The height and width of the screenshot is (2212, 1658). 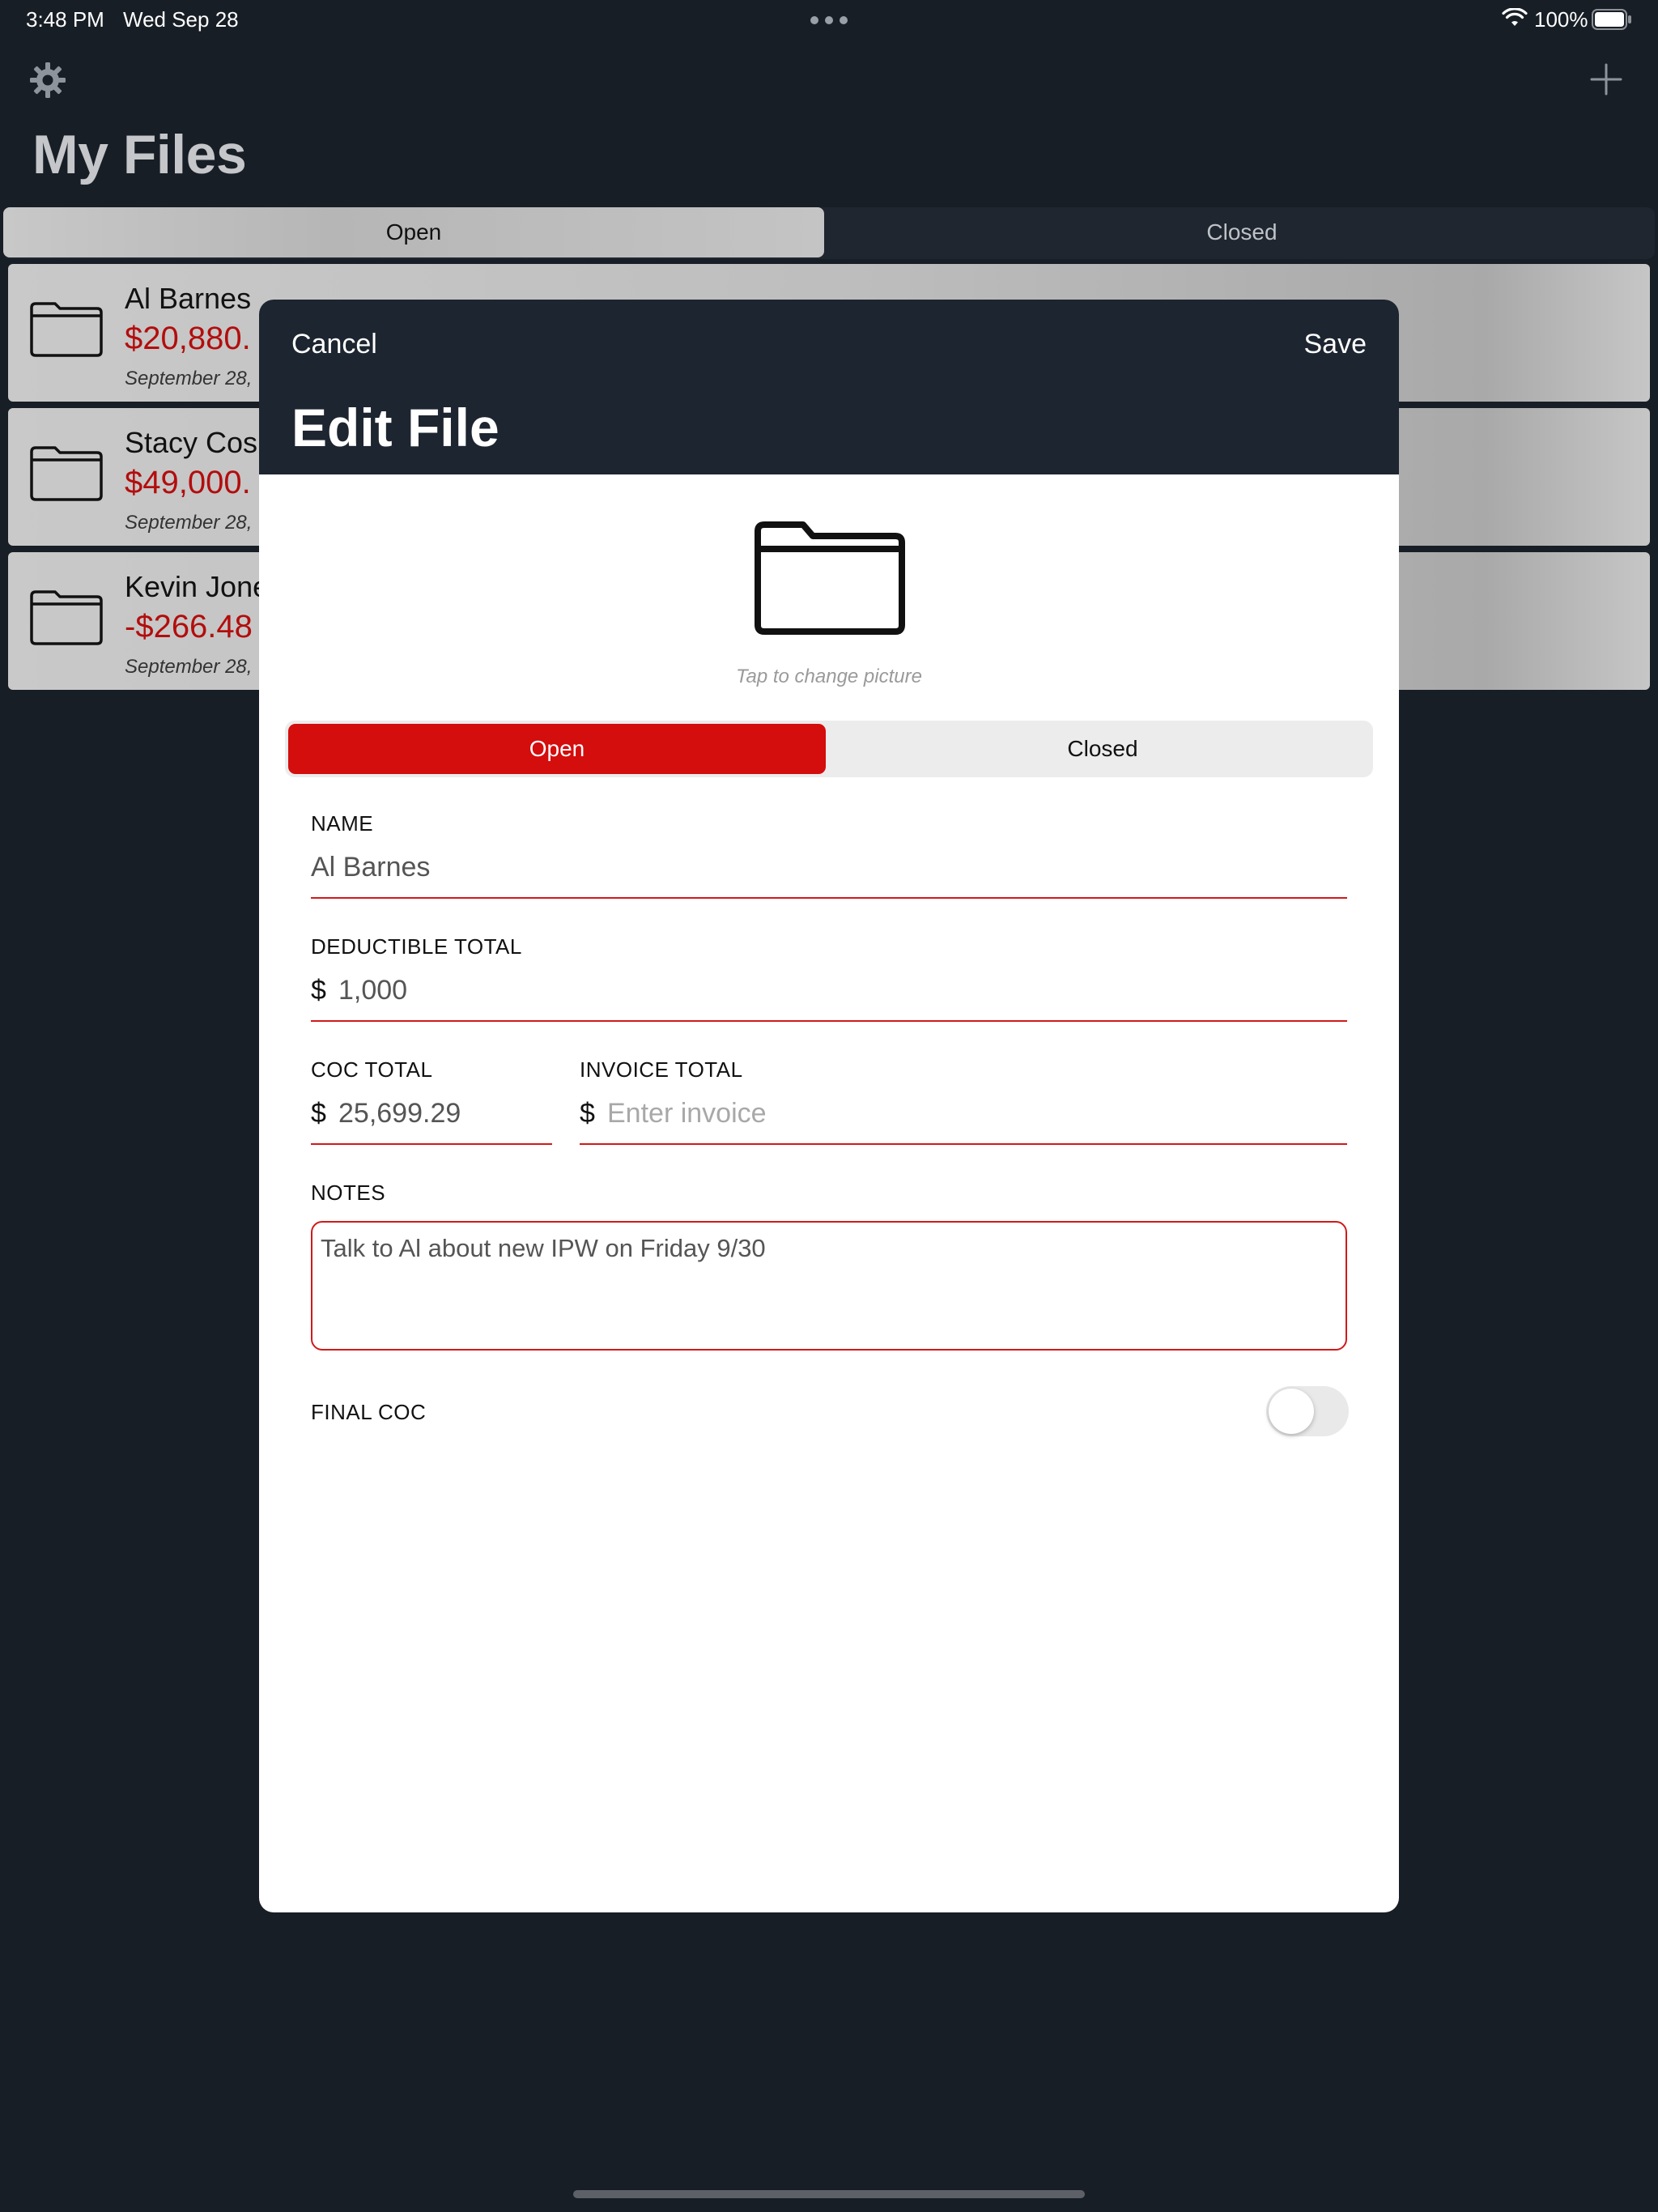 I want to click on name-field: Al Barnes, so click(x=370, y=868).